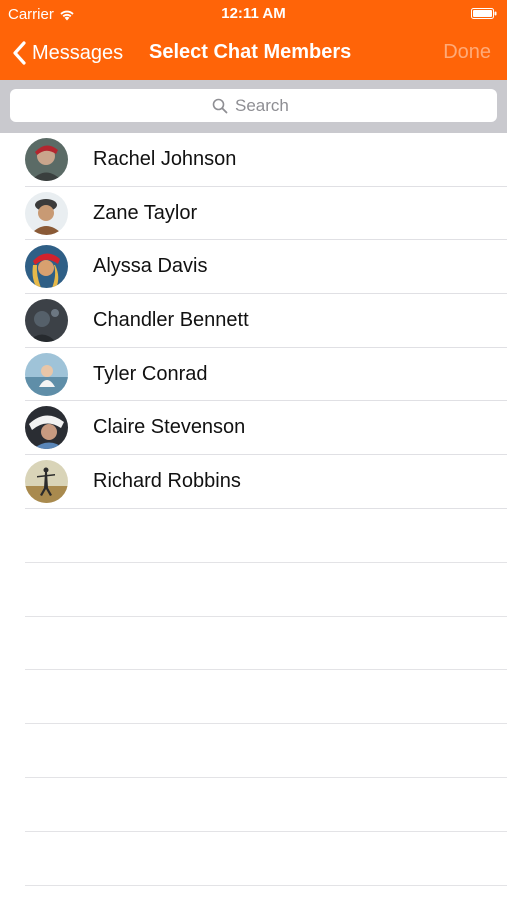 The image size is (507, 900). What do you see at coordinates (150, 266) in the screenshot?
I see `contact-name: Alyssa Davis` at bounding box center [150, 266].